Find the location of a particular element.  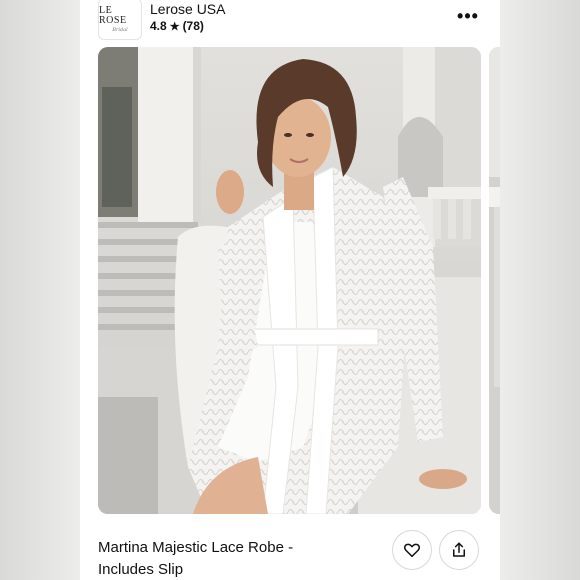

review-count: (78) is located at coordinates (193, 26).